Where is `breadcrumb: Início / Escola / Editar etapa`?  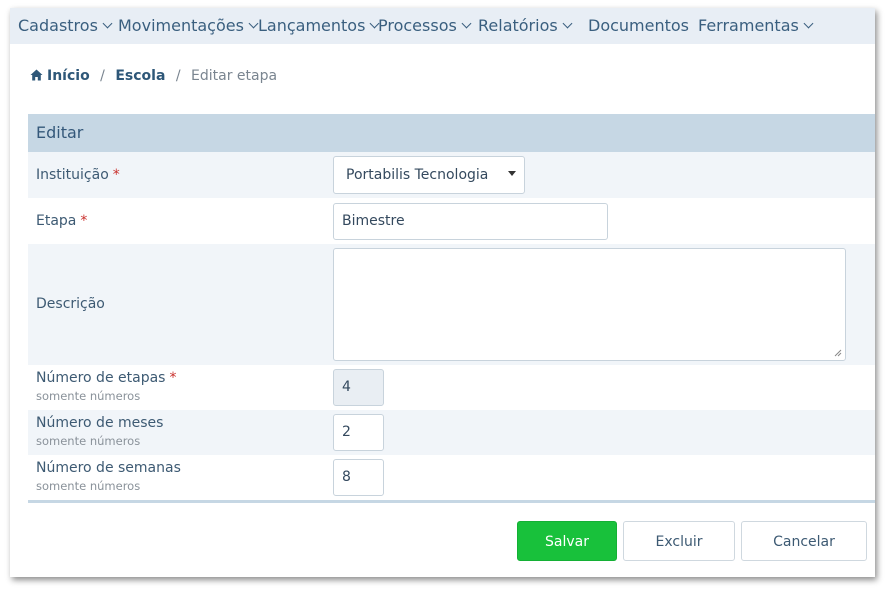 breadcrumb: Início / Escola / Editar etapa is located at coordinates (153, 76).